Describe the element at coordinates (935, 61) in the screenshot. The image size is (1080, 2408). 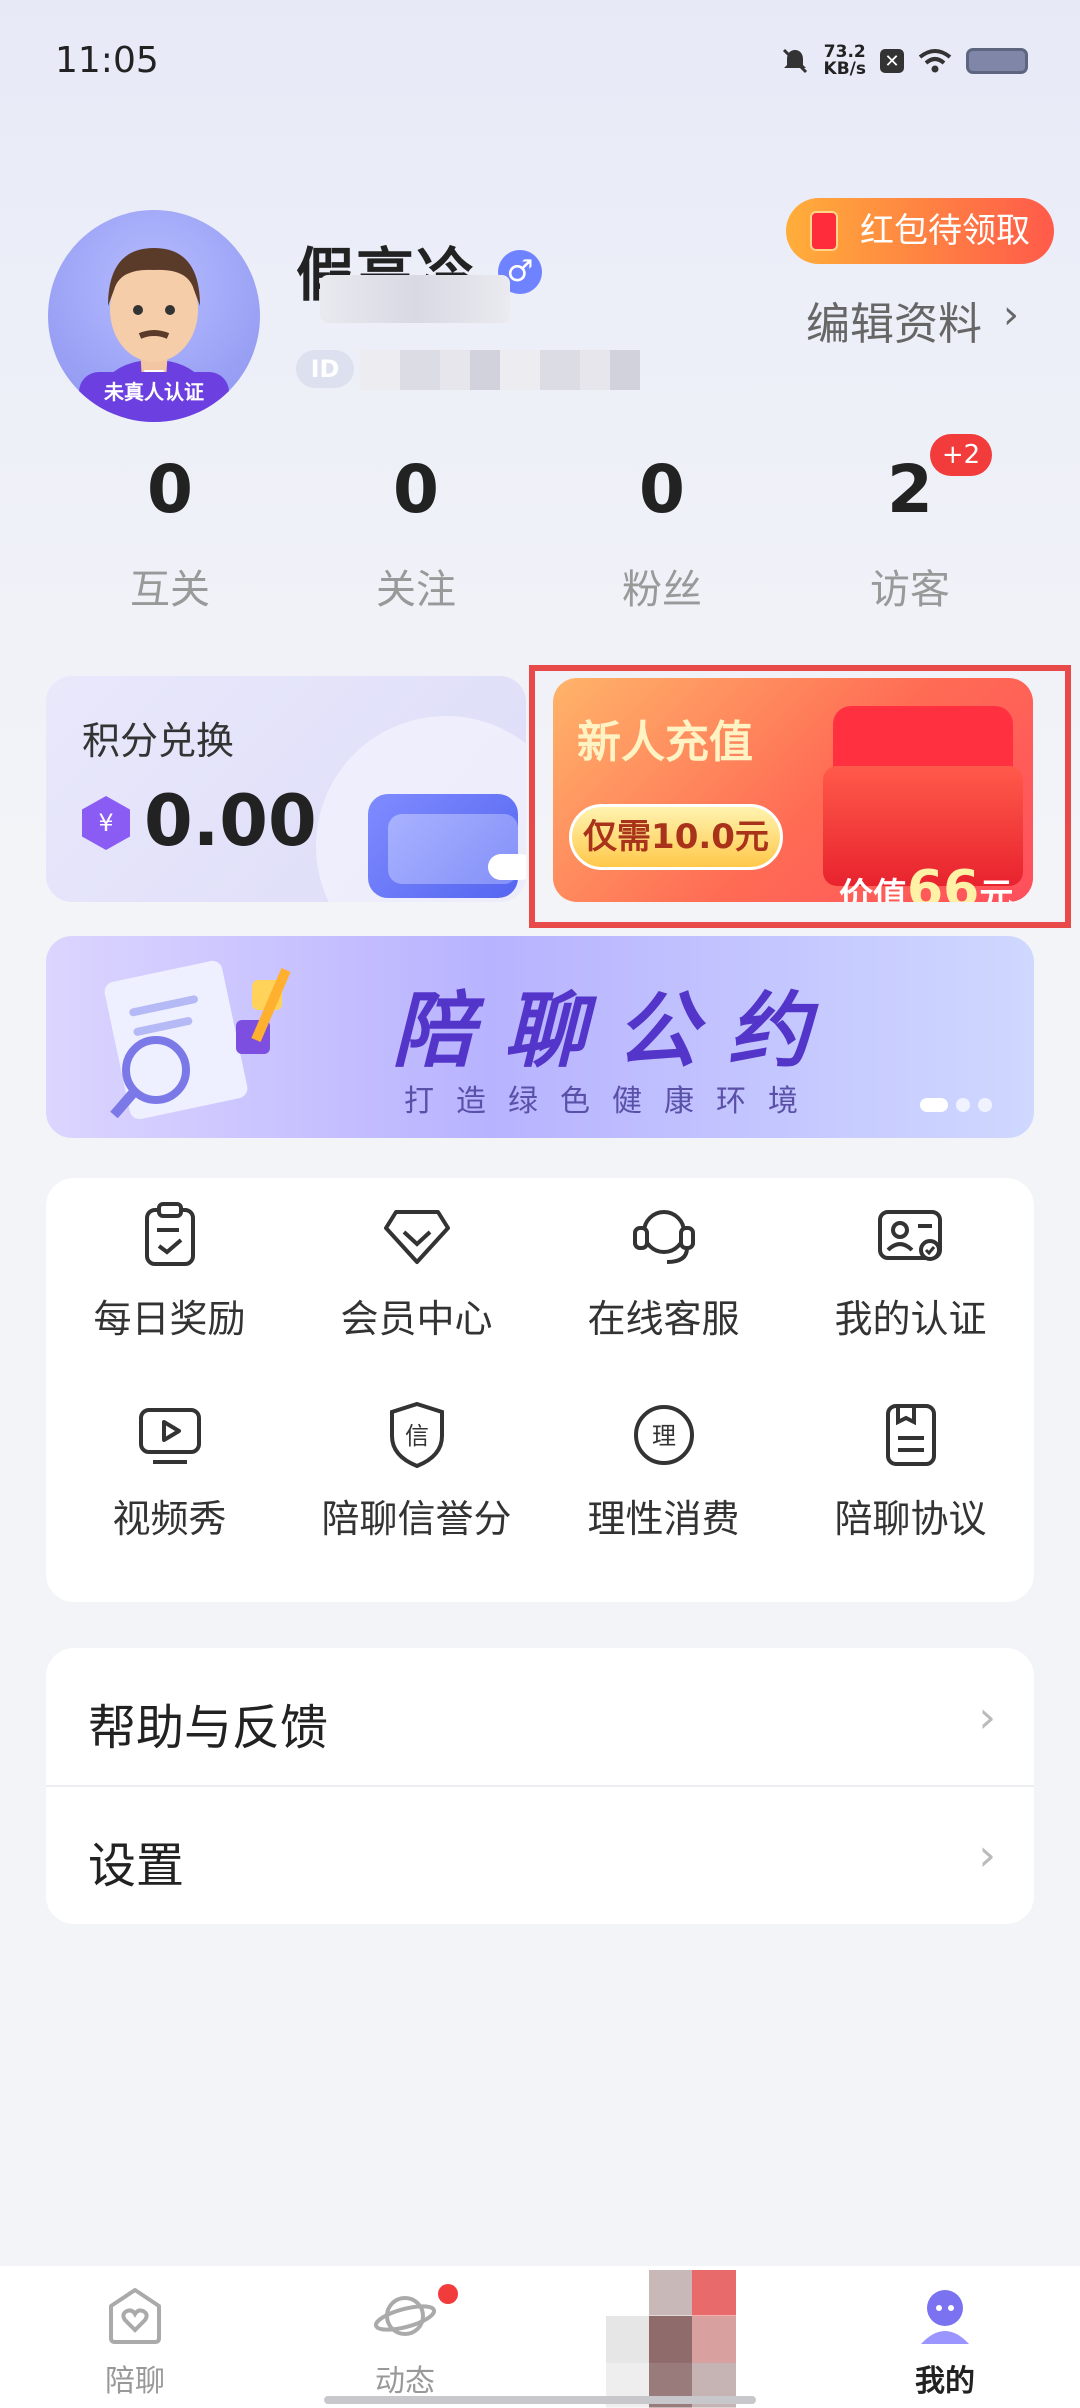
I see `wifi-icon` at that location.